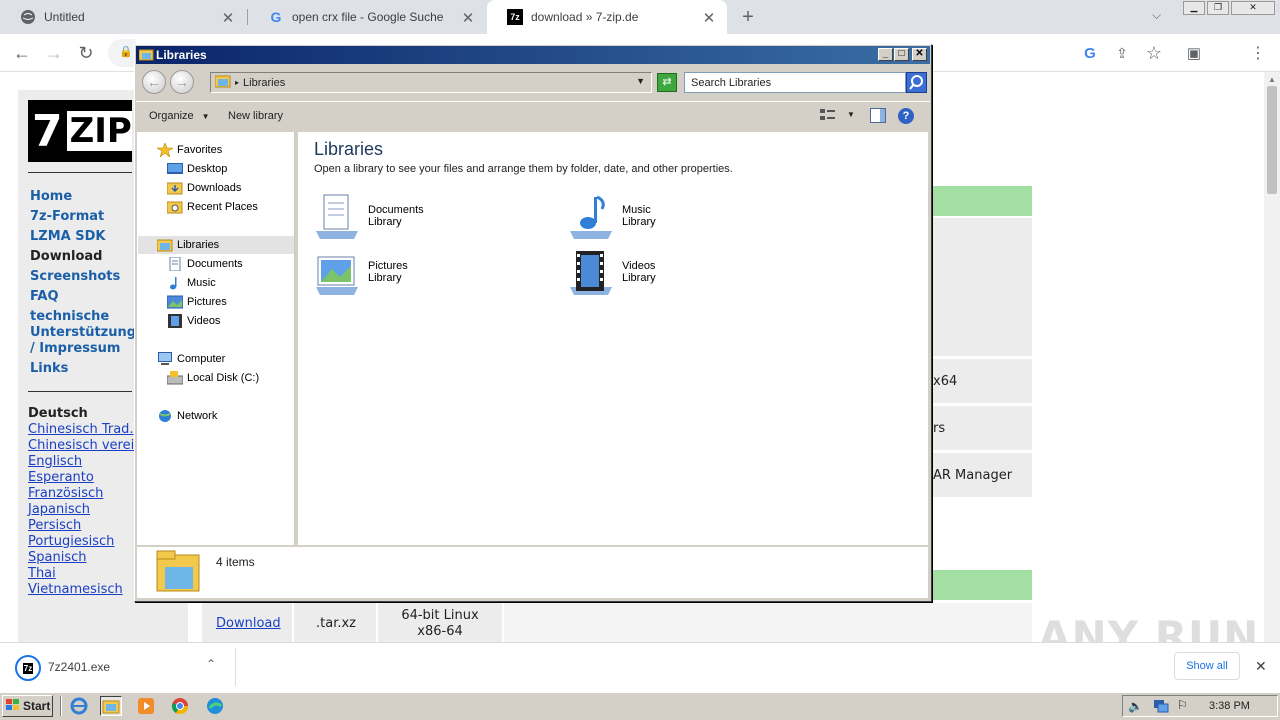 The width and height of the screenshot is (1280, 720). Describe the element at coordinates (255, 116) in the screenshot. I see `new-library-button: New library` at that location.